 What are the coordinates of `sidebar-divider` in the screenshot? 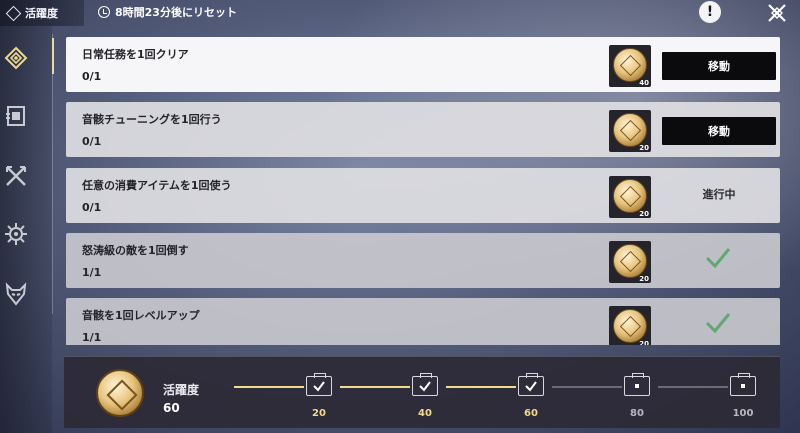 It's located at (52, 174).